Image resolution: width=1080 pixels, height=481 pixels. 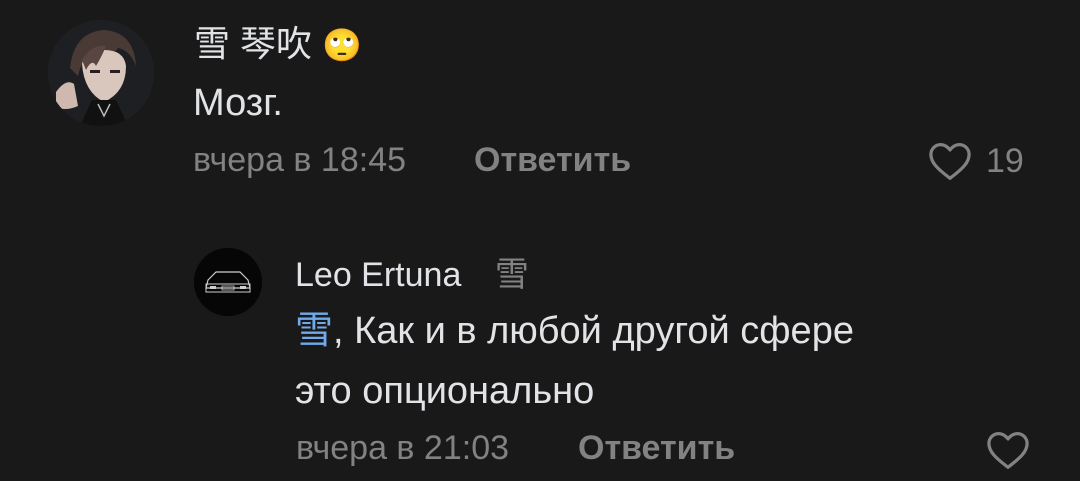 I want to click on comment-text: 雪, Как и в любой другой сфере, so click(x=574, y=331).